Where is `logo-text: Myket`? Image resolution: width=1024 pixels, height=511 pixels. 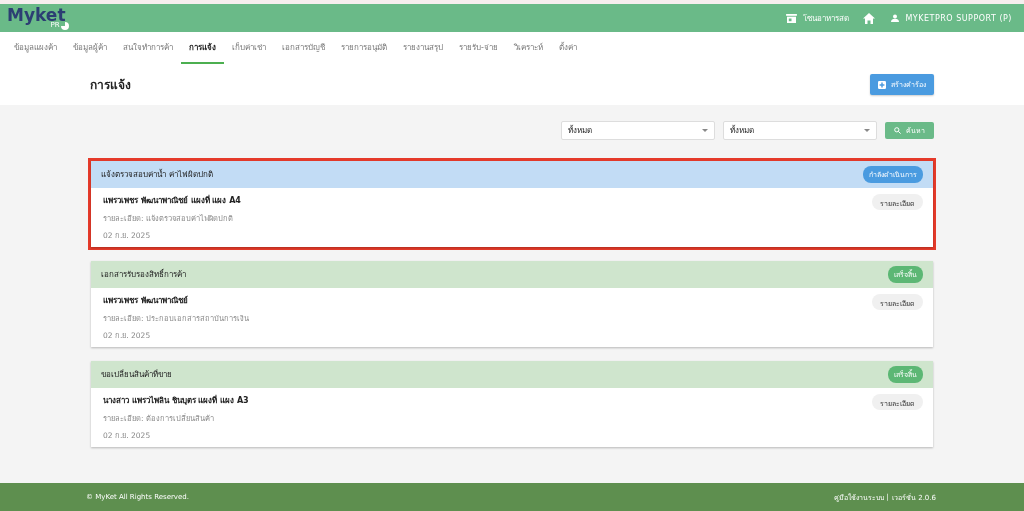 logo-text: Myket is located at coordinates (36, 15).